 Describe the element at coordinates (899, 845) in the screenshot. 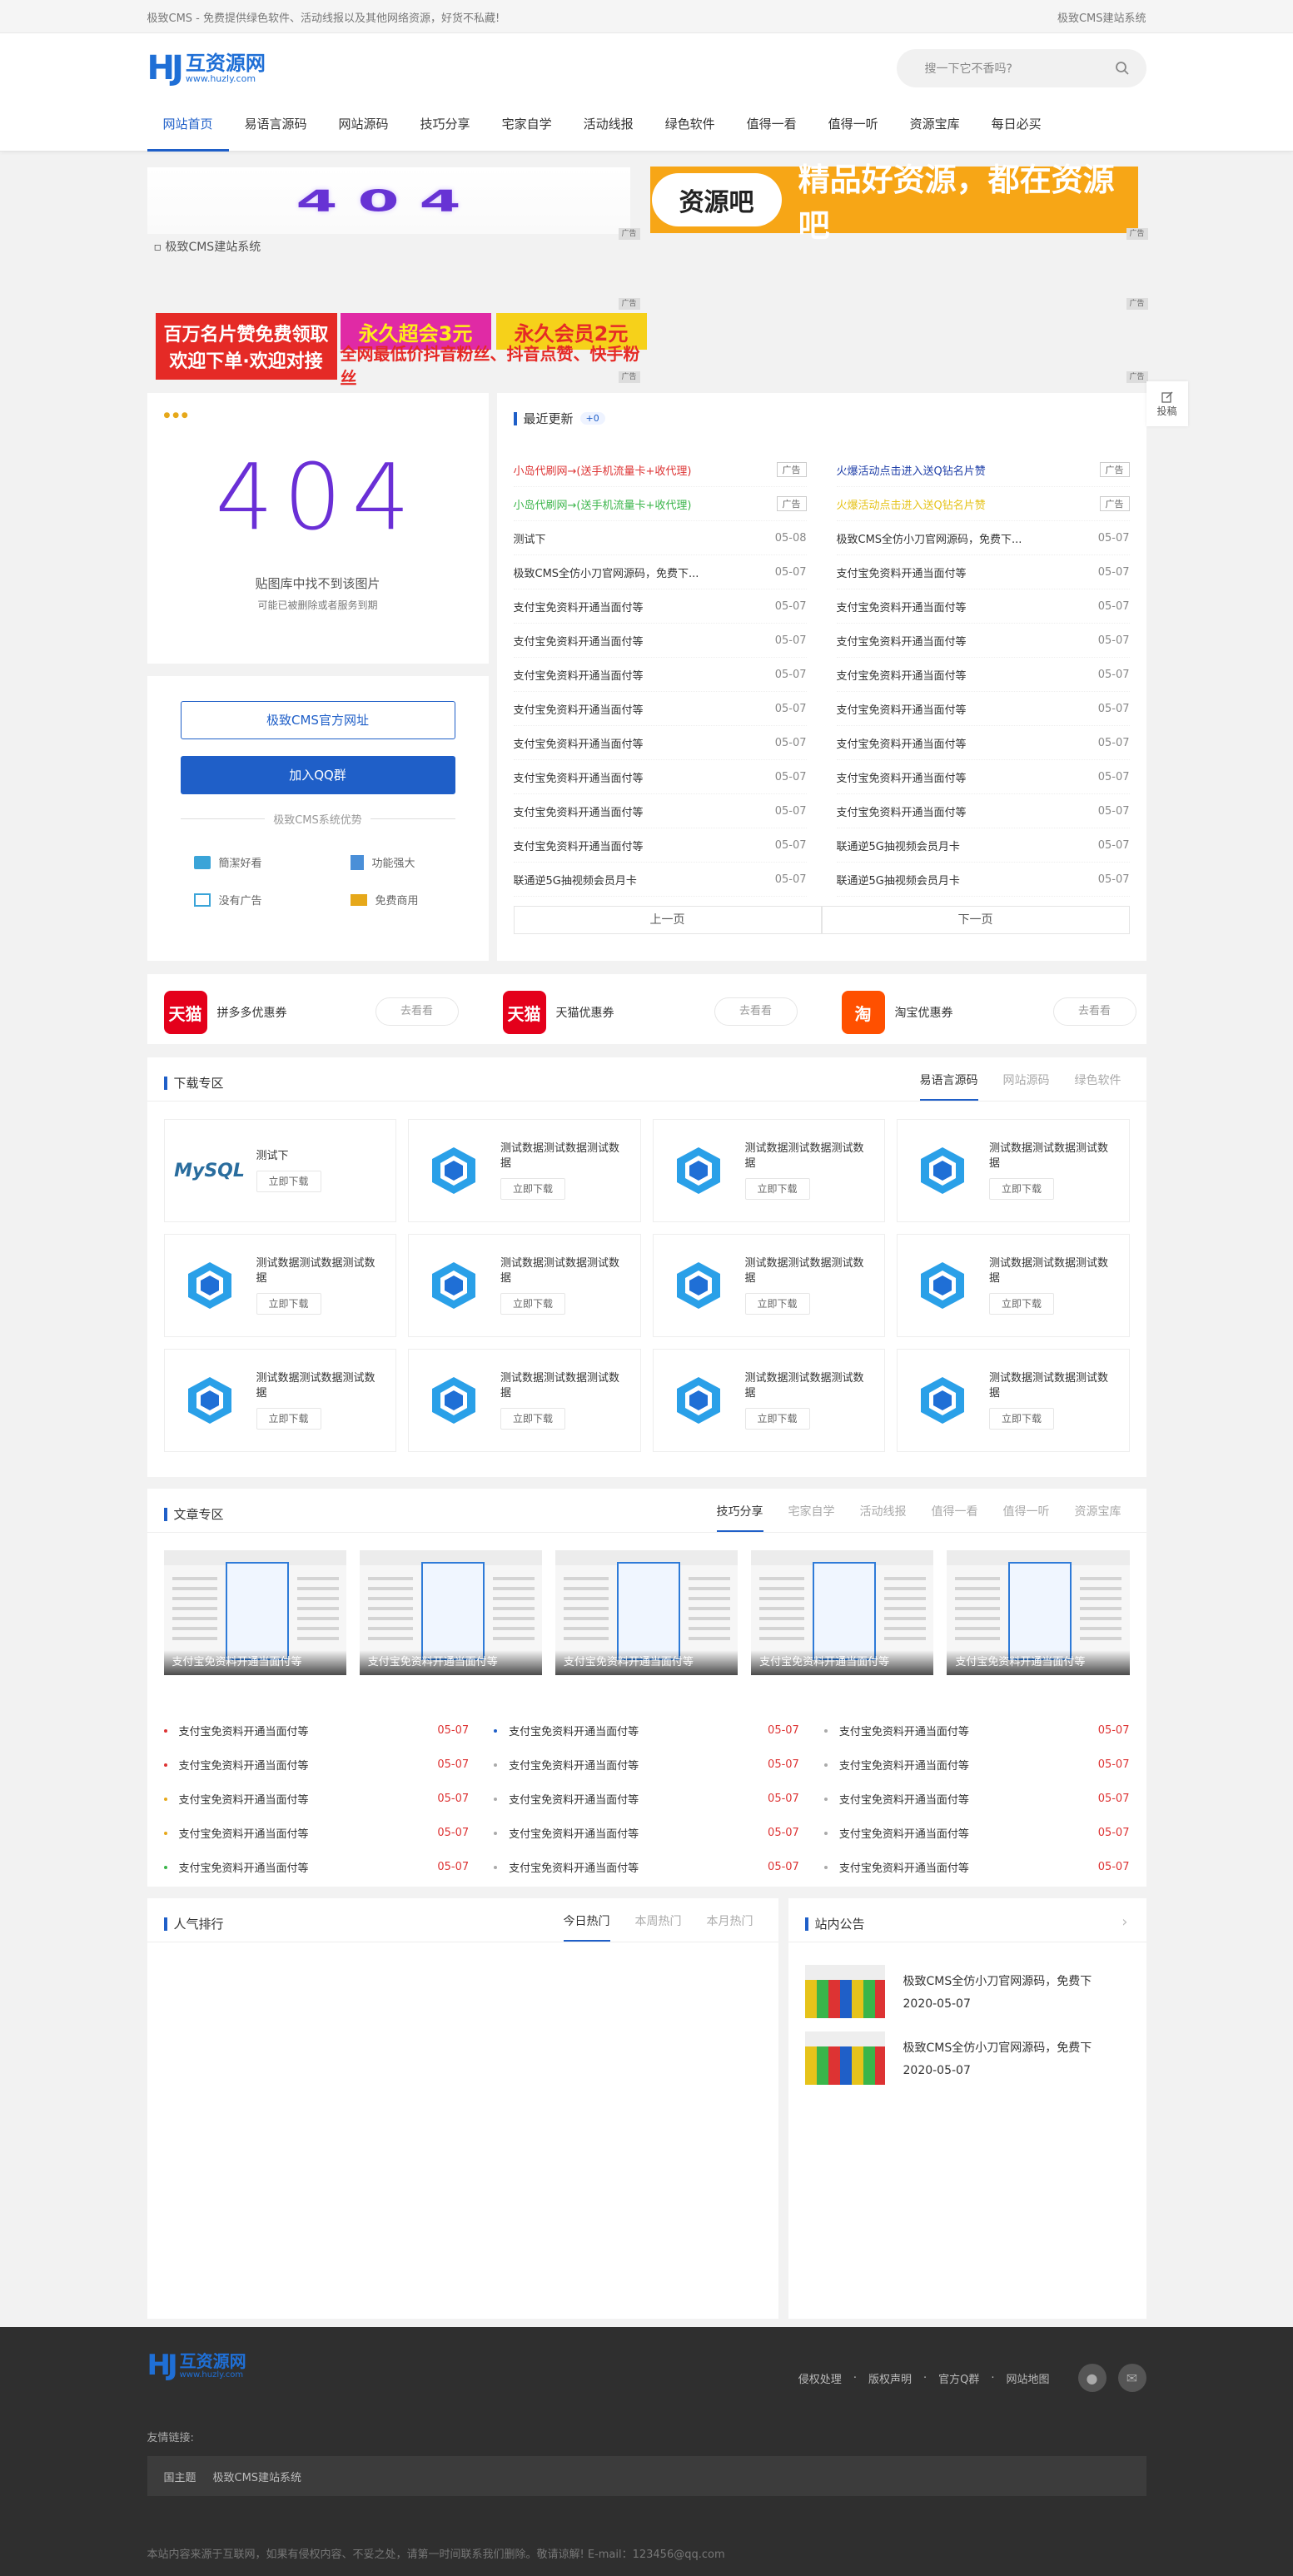

I see `news-title: 联通逆5G抽视频会员月卡` at that location.